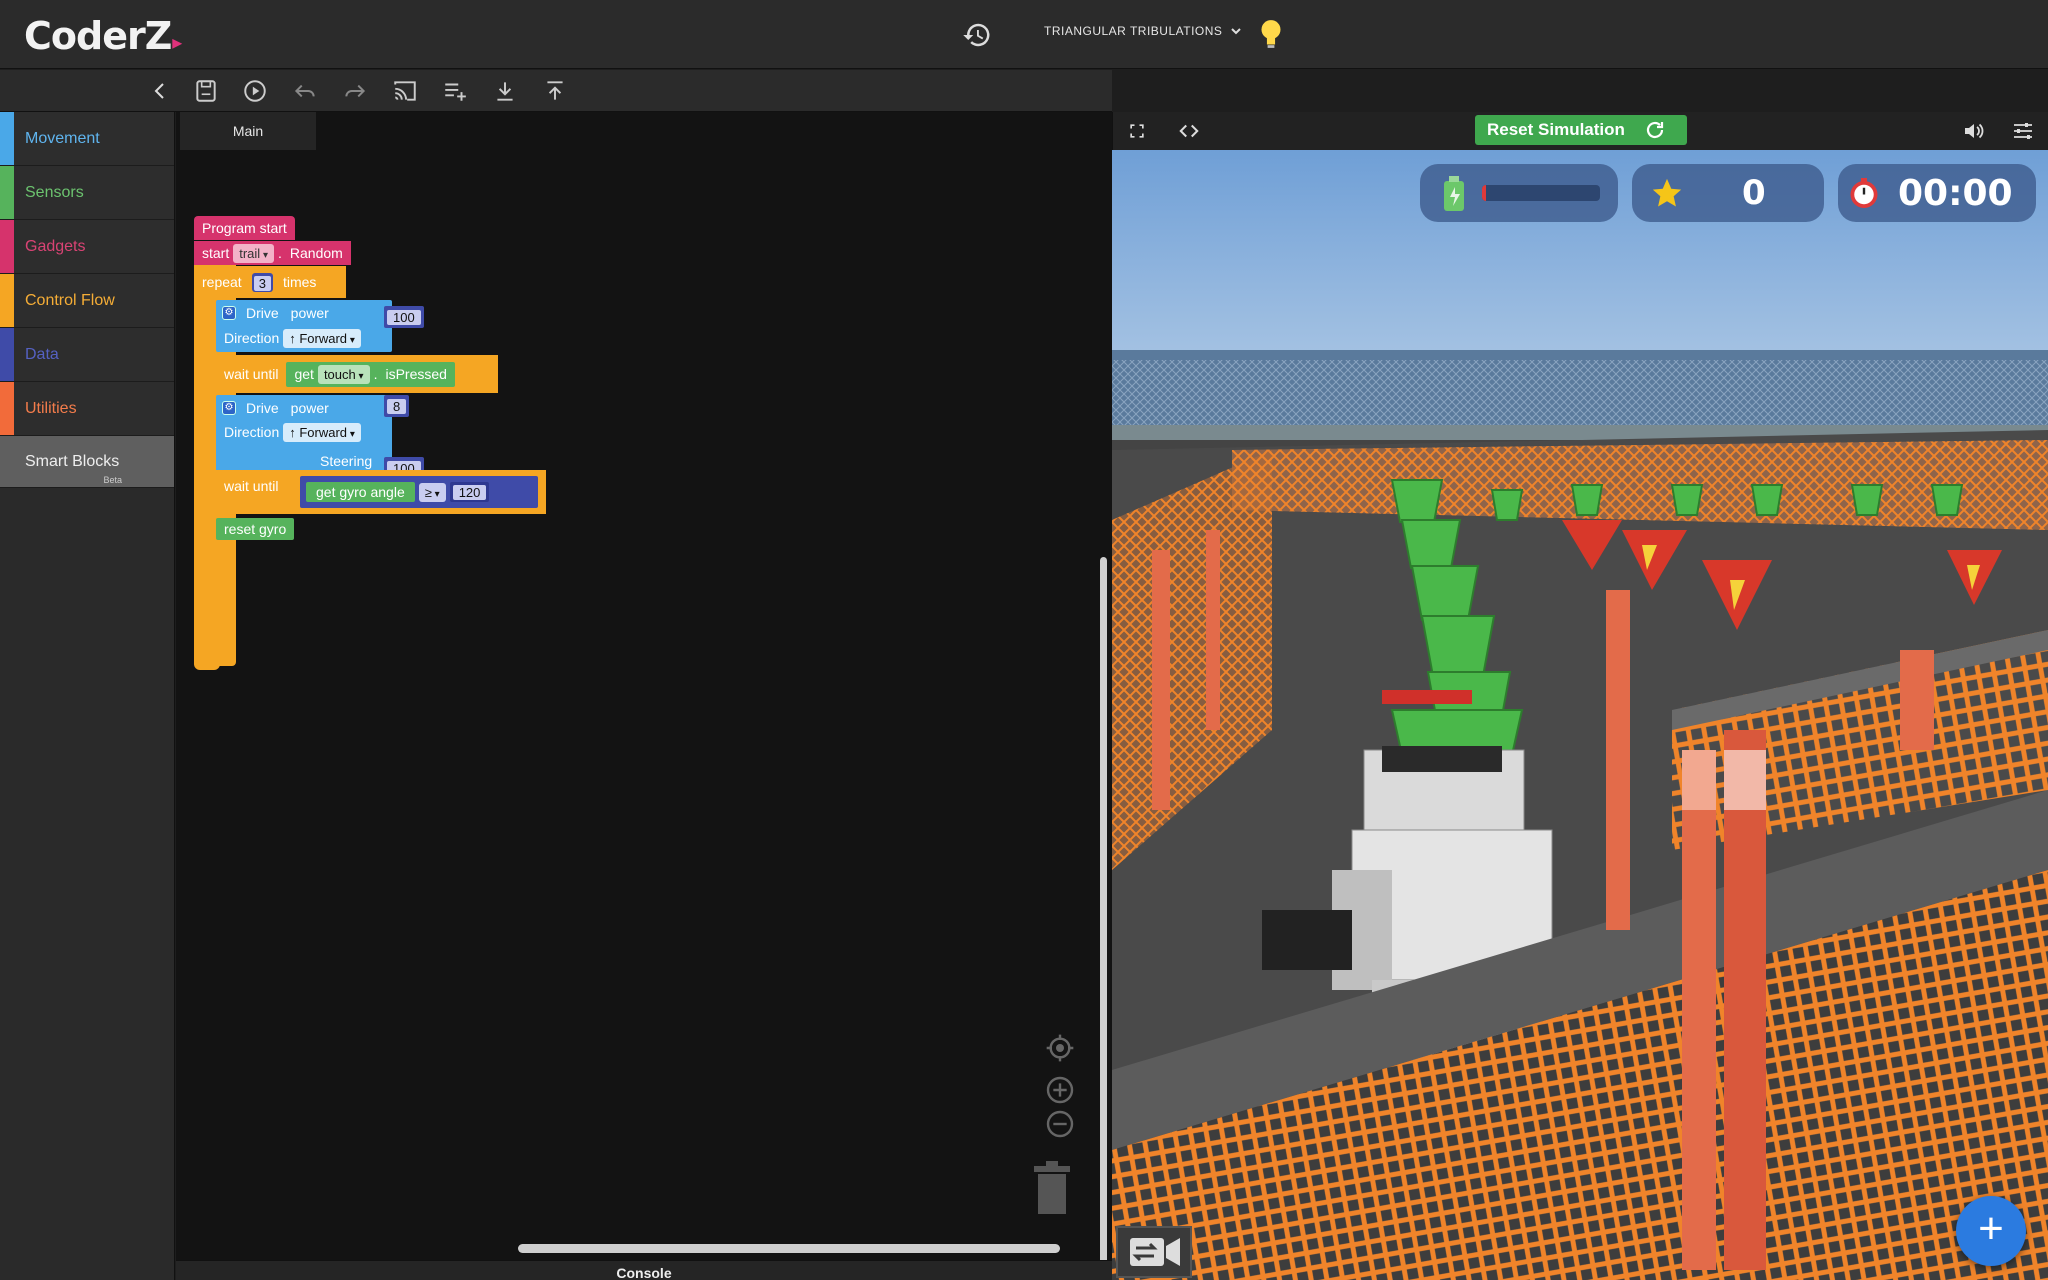  Describe the element at coordinates (1454, 193) in the screenshot. I see `battery-icon` at that location.